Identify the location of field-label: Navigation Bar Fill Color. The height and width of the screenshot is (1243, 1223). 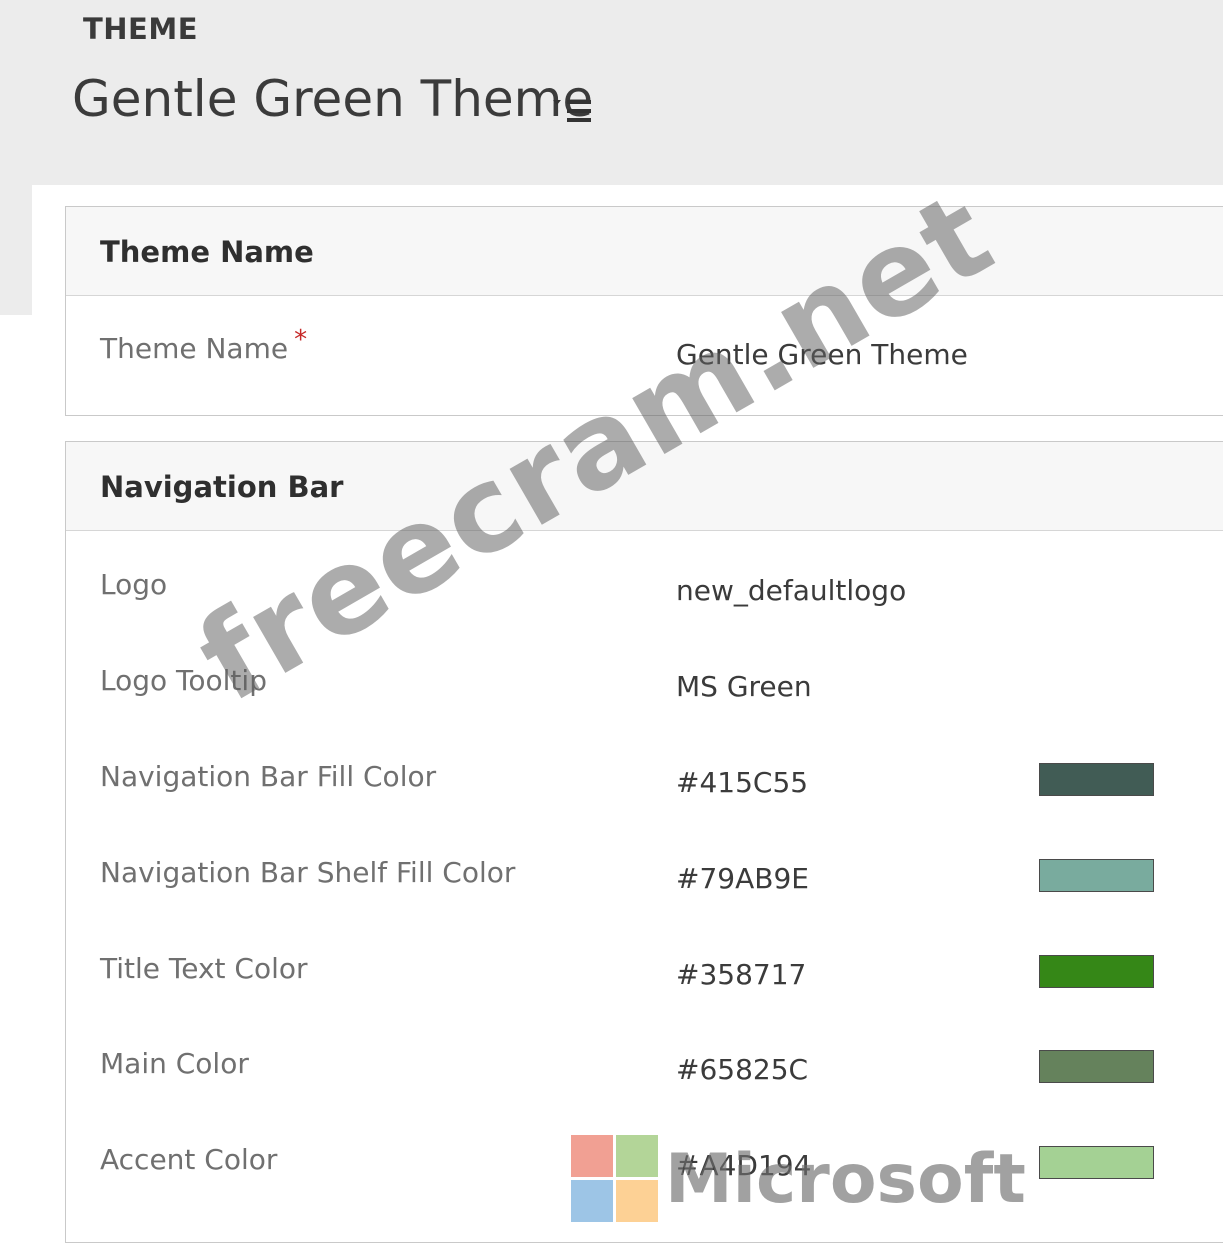
(268, 776).